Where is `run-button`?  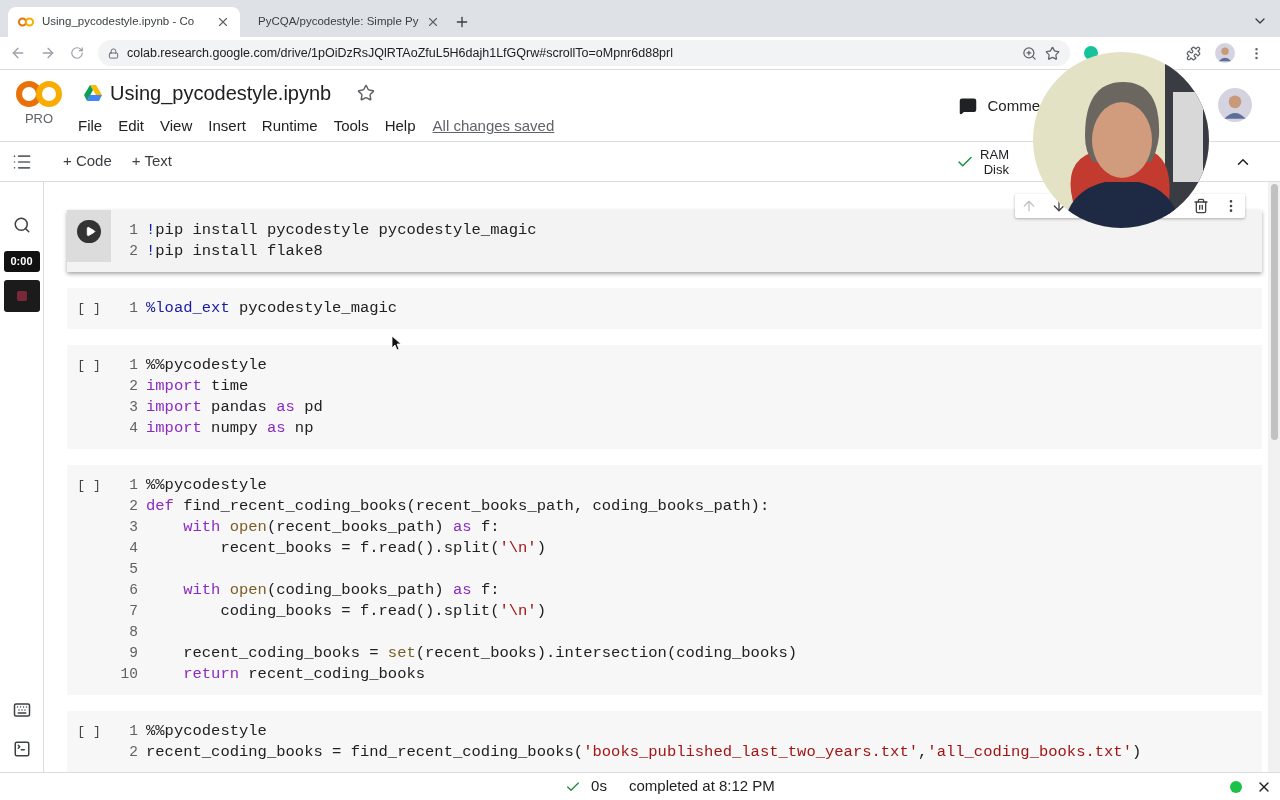
run-button is located at coordinates (89, 231).